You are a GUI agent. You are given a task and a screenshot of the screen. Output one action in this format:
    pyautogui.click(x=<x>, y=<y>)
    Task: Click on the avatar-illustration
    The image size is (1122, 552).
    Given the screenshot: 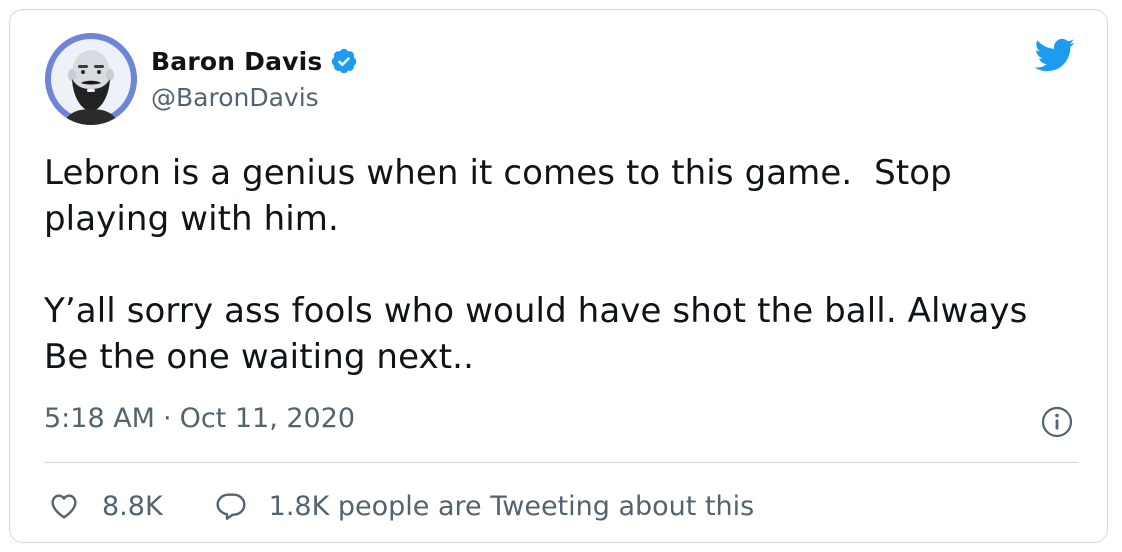 What is the action you would take?
    pyautogui.click(x=91, y=79)
    